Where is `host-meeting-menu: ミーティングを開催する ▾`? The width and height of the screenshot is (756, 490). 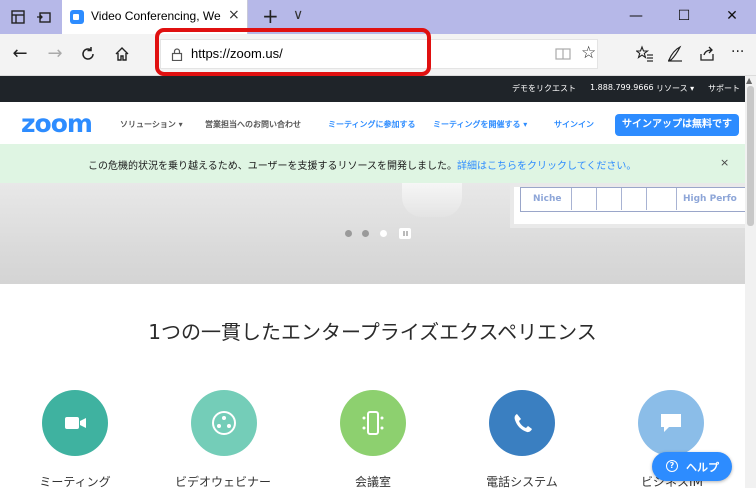
host-meeting-menu: ミーティングを開催する ▾ is located at coordinates (480, 124).